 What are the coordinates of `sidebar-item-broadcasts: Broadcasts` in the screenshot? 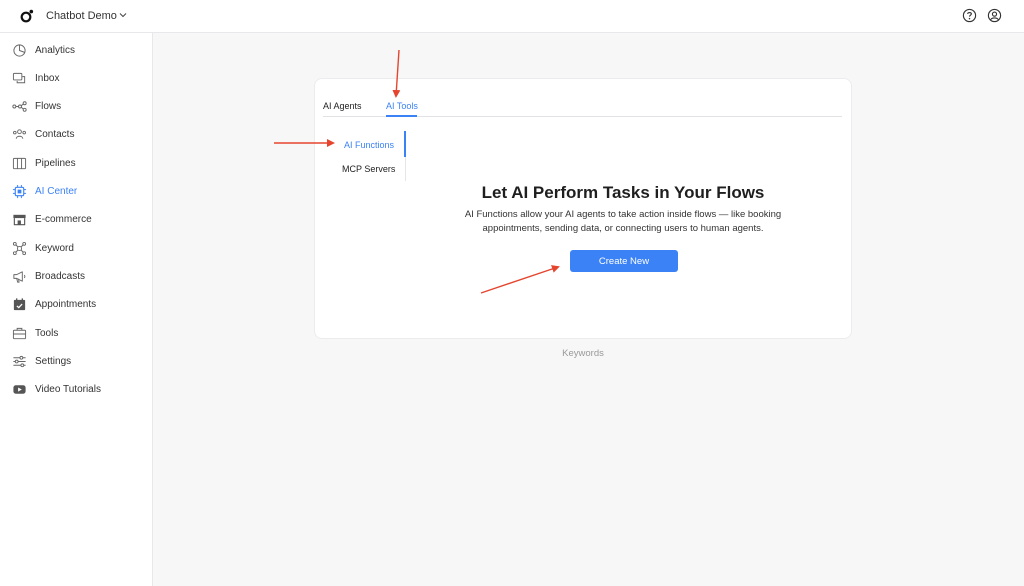 It's located at (76, 277).